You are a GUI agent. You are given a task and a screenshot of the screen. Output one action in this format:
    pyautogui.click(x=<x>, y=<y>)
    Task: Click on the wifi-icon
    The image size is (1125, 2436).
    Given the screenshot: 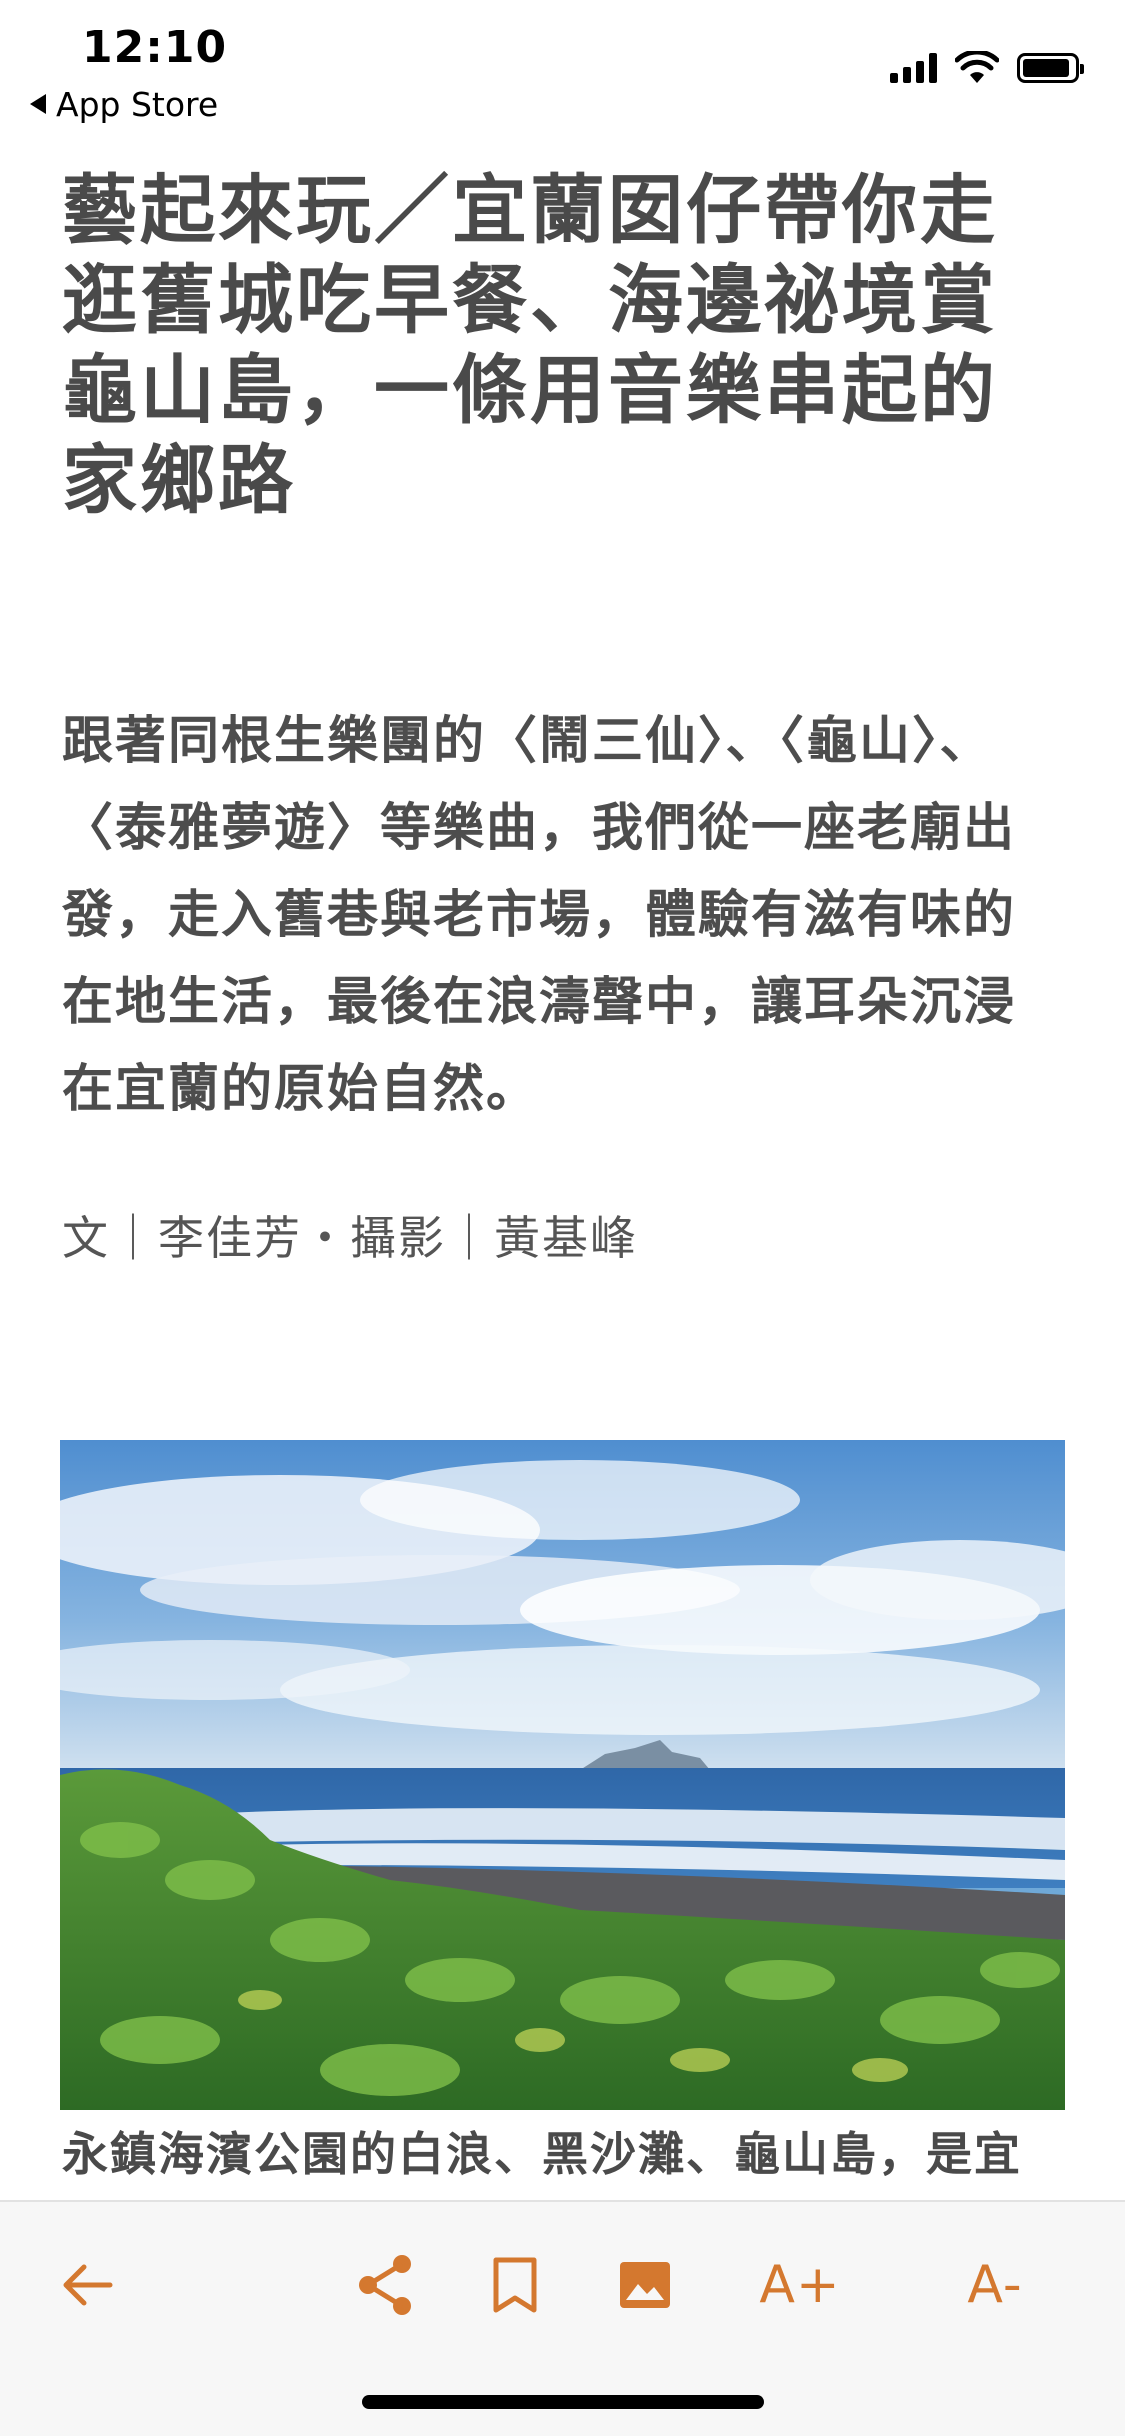 What is the action you would take?
    pyautogui.click(x=977, y=67)
    